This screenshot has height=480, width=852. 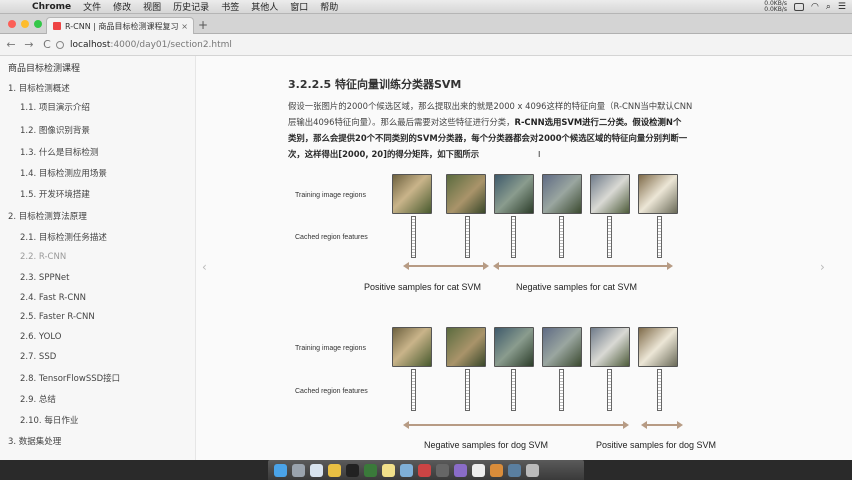 I want to click on tab-close-icon: ×, so click(x=184, y=26).